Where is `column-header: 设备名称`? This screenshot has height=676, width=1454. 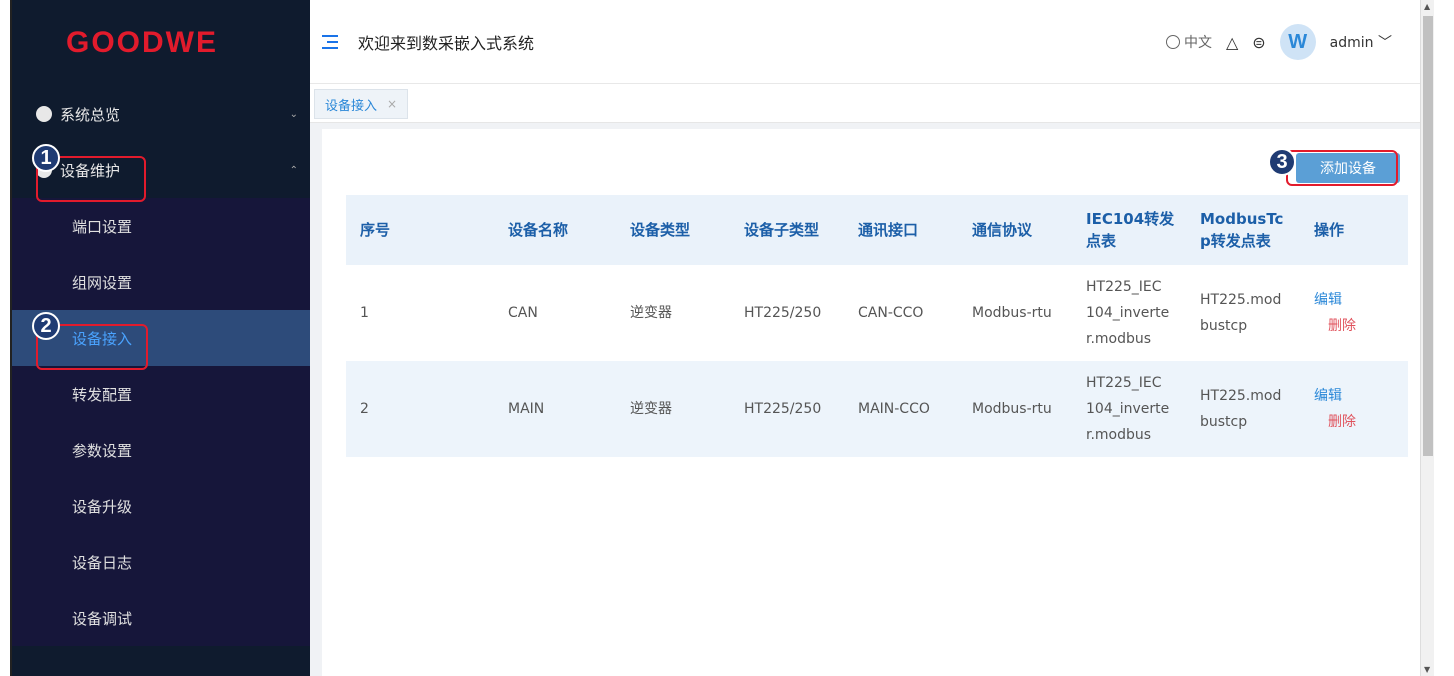 column-header: 设备名称 is located at coordinates (538, 230).